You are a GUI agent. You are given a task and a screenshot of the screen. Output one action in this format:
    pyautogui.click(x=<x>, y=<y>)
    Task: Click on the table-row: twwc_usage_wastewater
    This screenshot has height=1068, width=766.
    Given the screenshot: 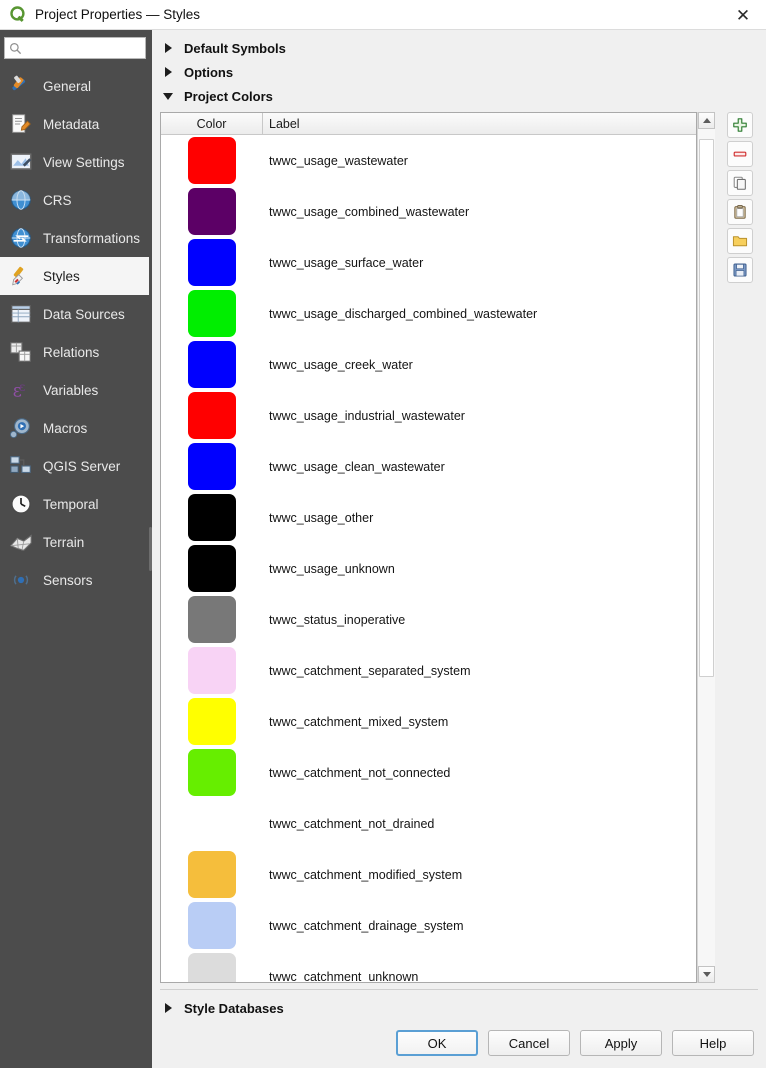 What is the action you would take?
    pyautogui.click(x=428, y=160)
    